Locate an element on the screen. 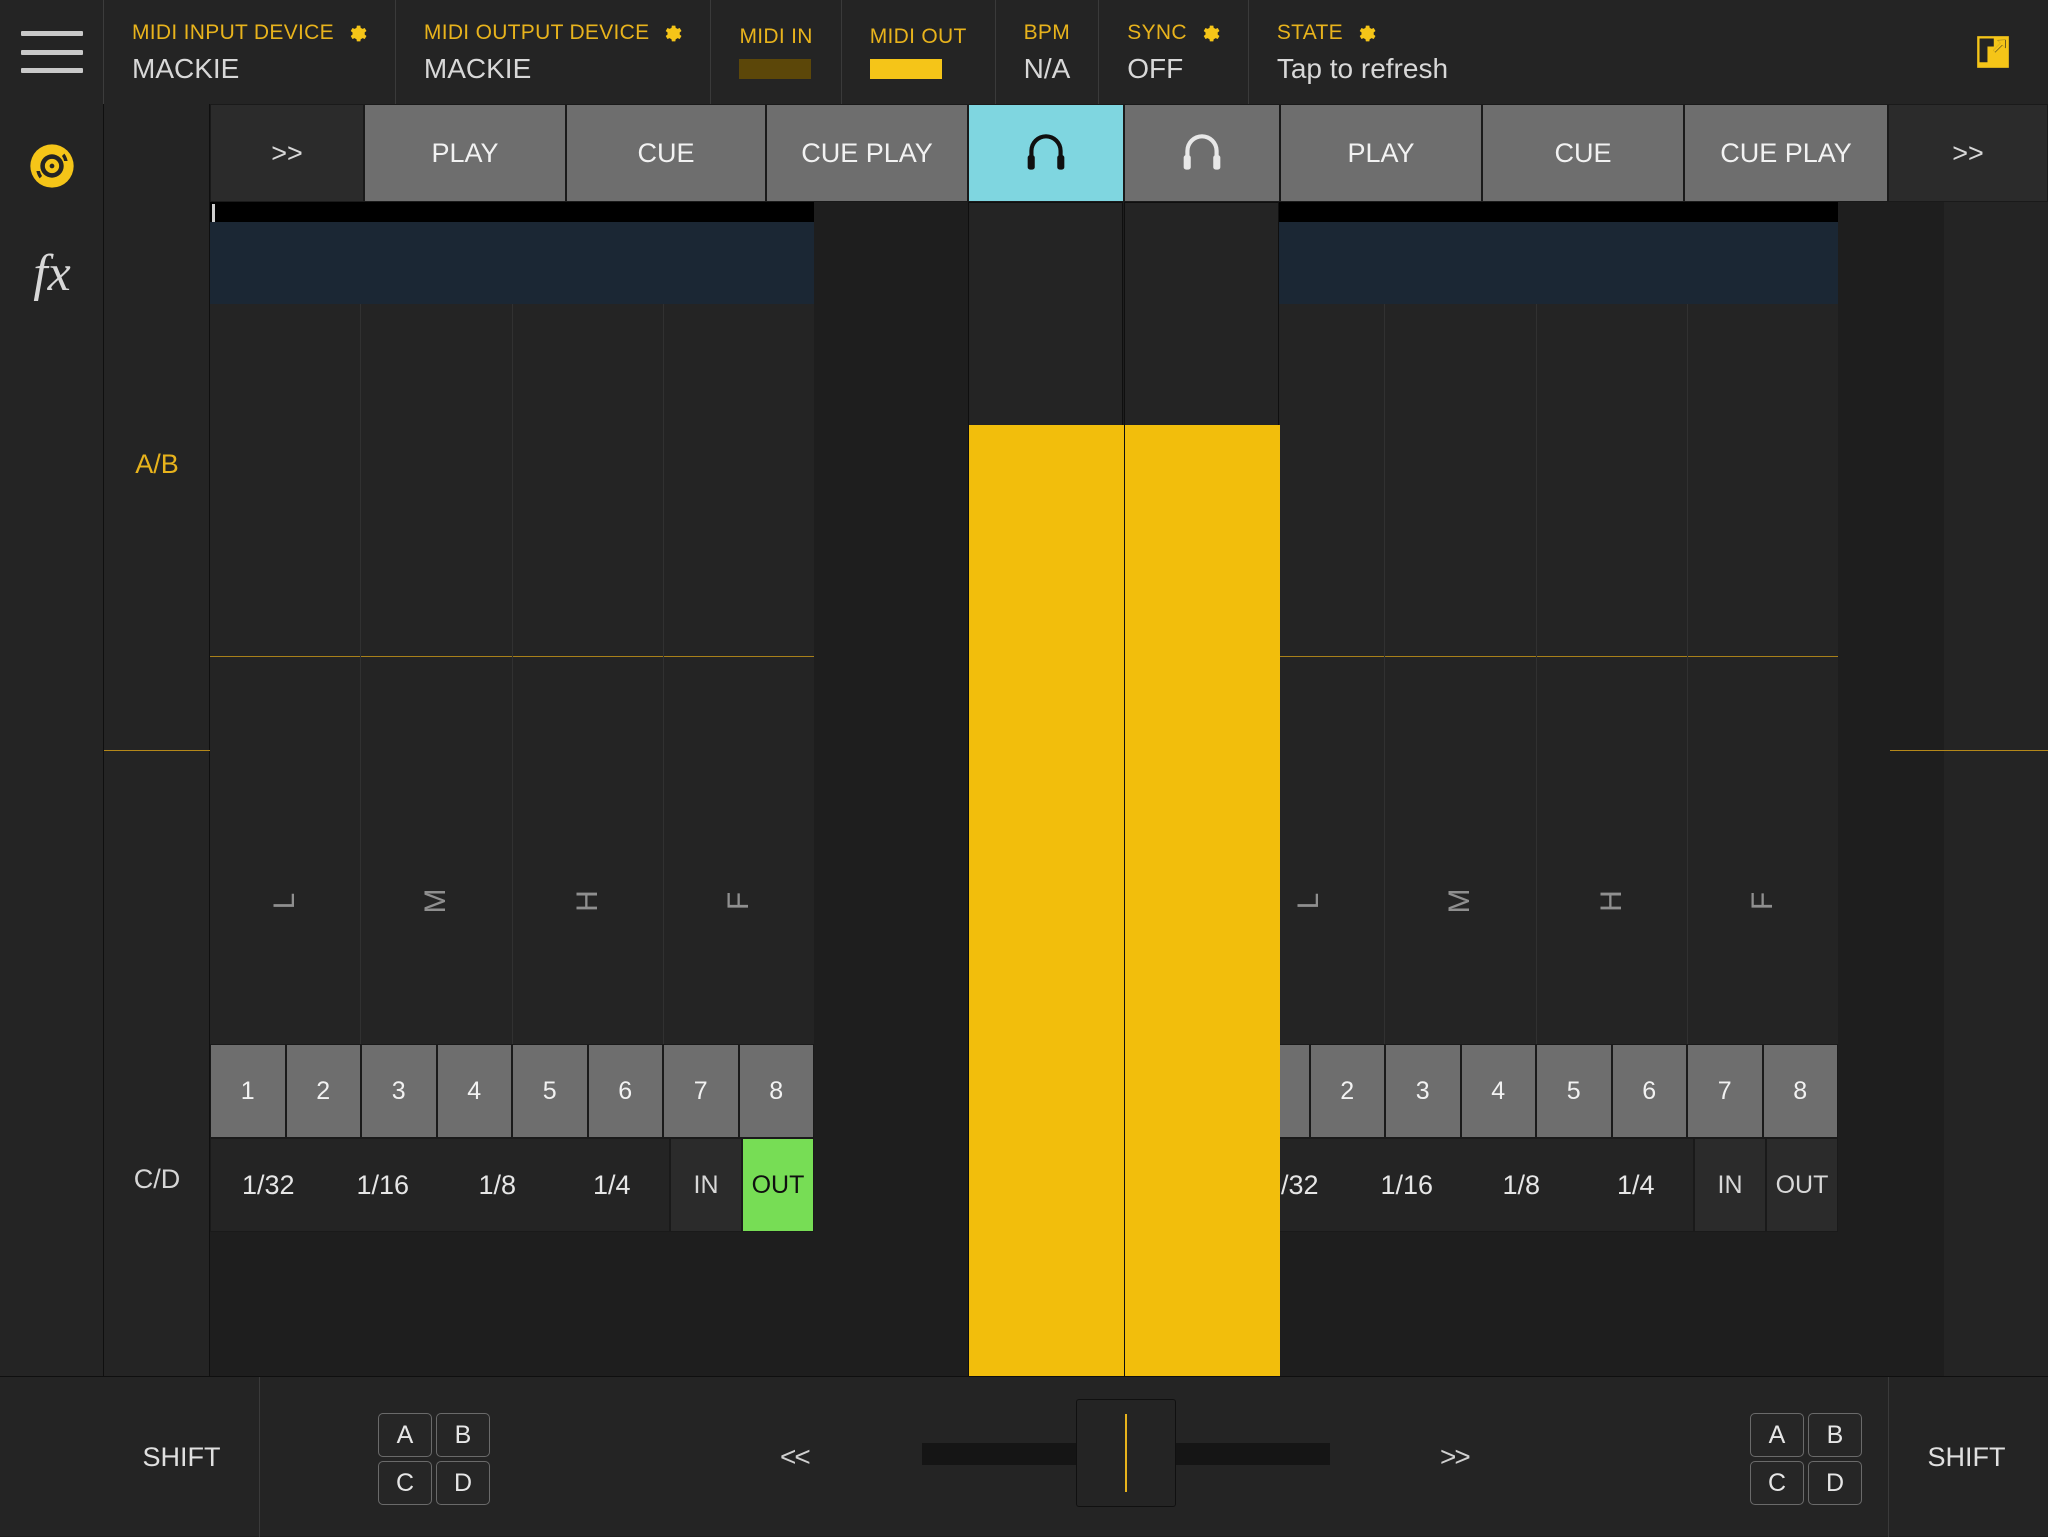  deck-a-hotcue-3: 3 is located at coordinates (399, 1091).